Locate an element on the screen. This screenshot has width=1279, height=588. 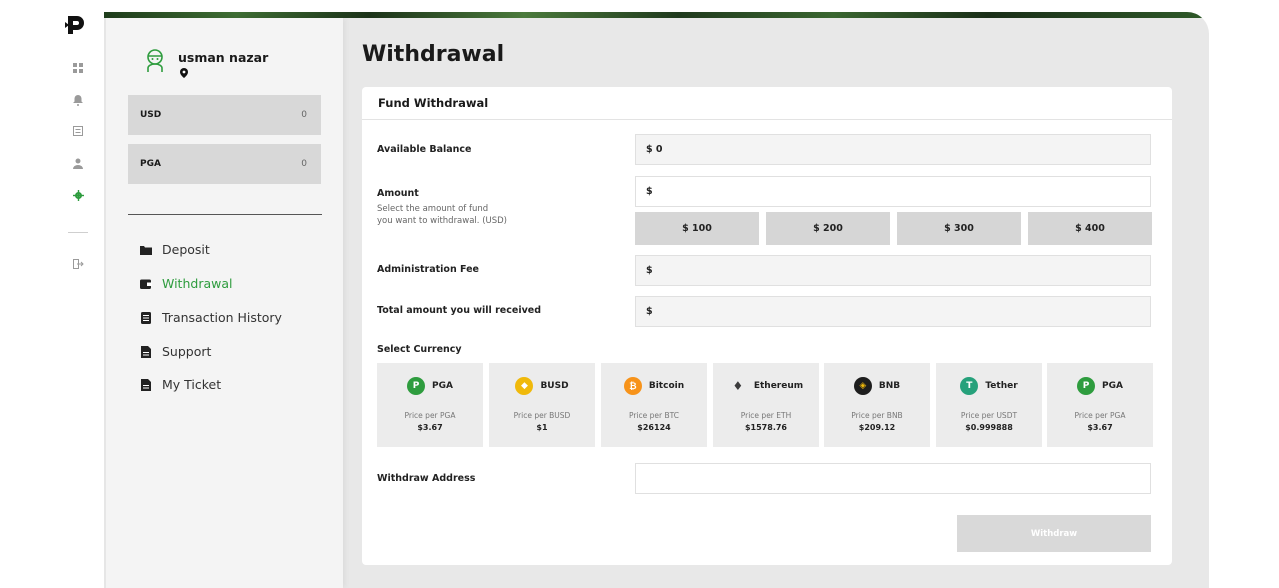
currency-header: T Tether is located at coordinates (989, 386).